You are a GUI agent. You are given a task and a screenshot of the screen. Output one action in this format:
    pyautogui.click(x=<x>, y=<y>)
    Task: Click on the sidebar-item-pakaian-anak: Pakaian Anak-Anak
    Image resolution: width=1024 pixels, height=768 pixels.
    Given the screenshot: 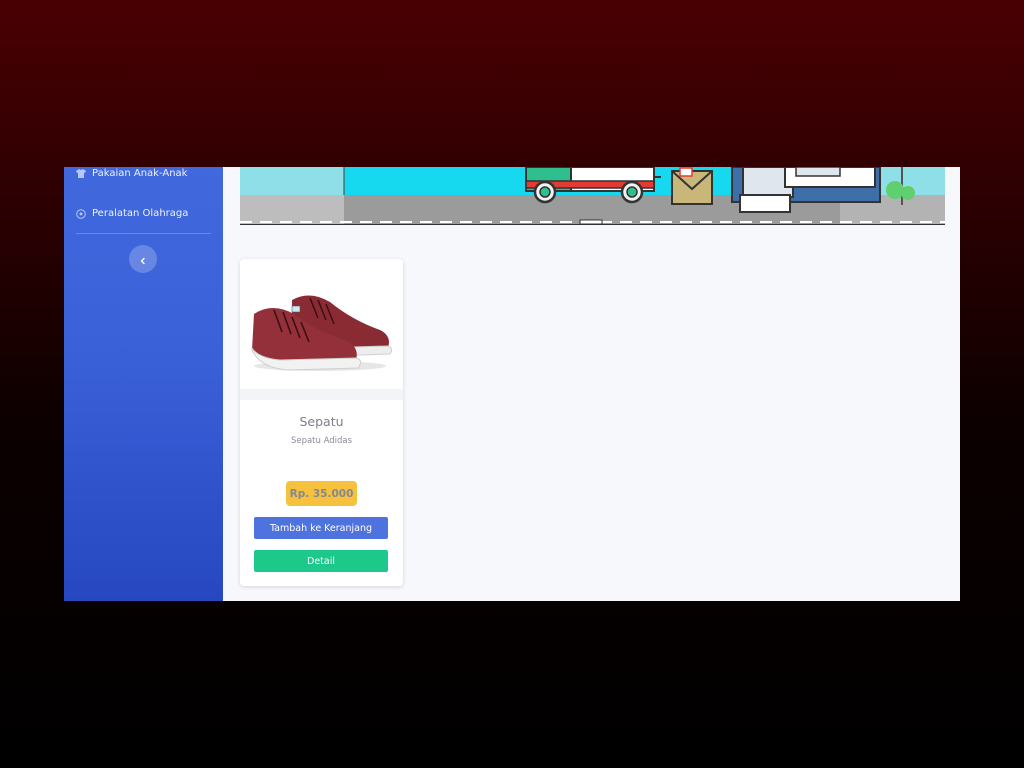 What is the action you would take?
    pyautogui.click(x=131, y=173)
    